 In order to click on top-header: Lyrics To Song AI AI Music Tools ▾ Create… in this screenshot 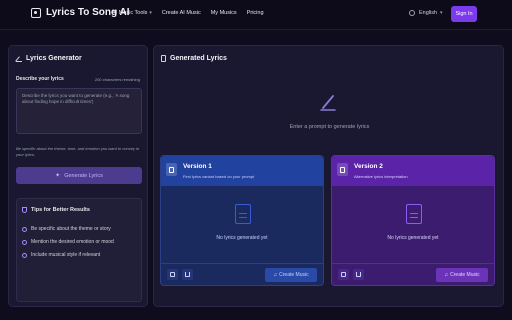, I will do `click(256, 15)`.